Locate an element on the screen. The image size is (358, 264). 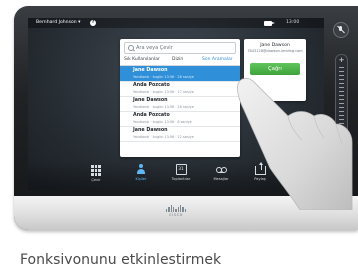
person-icon is located at coordinates (141, 169).